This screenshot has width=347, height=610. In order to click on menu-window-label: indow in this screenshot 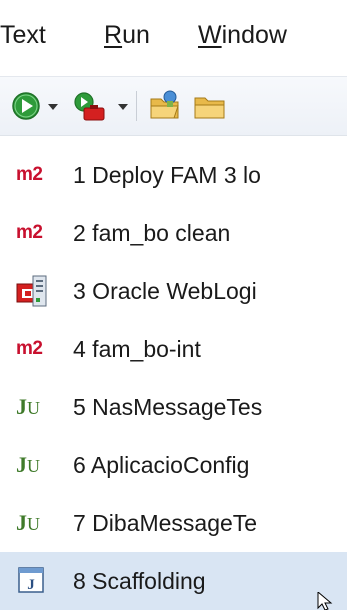, I will do `click(254, 35)`.